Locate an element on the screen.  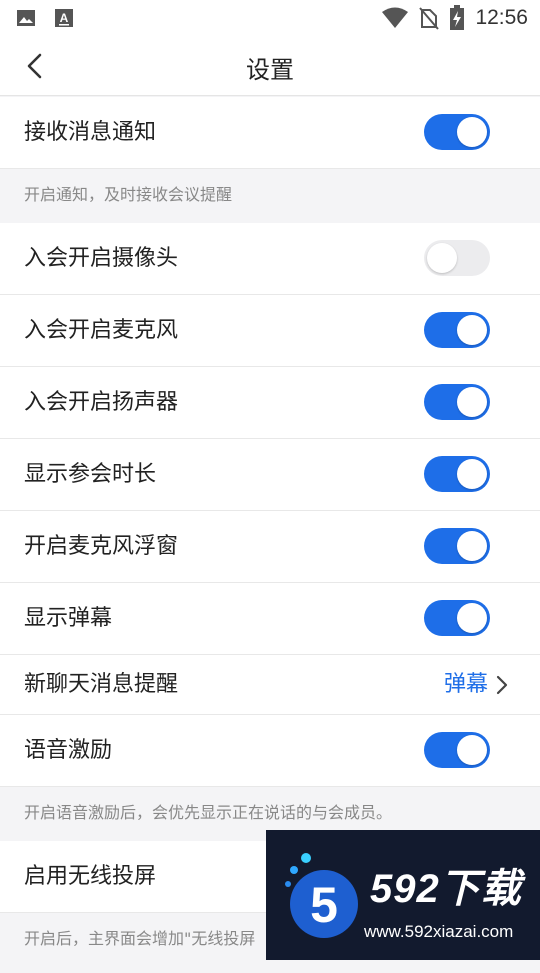
app-header: 设置 is located at coordinates (270, 66).